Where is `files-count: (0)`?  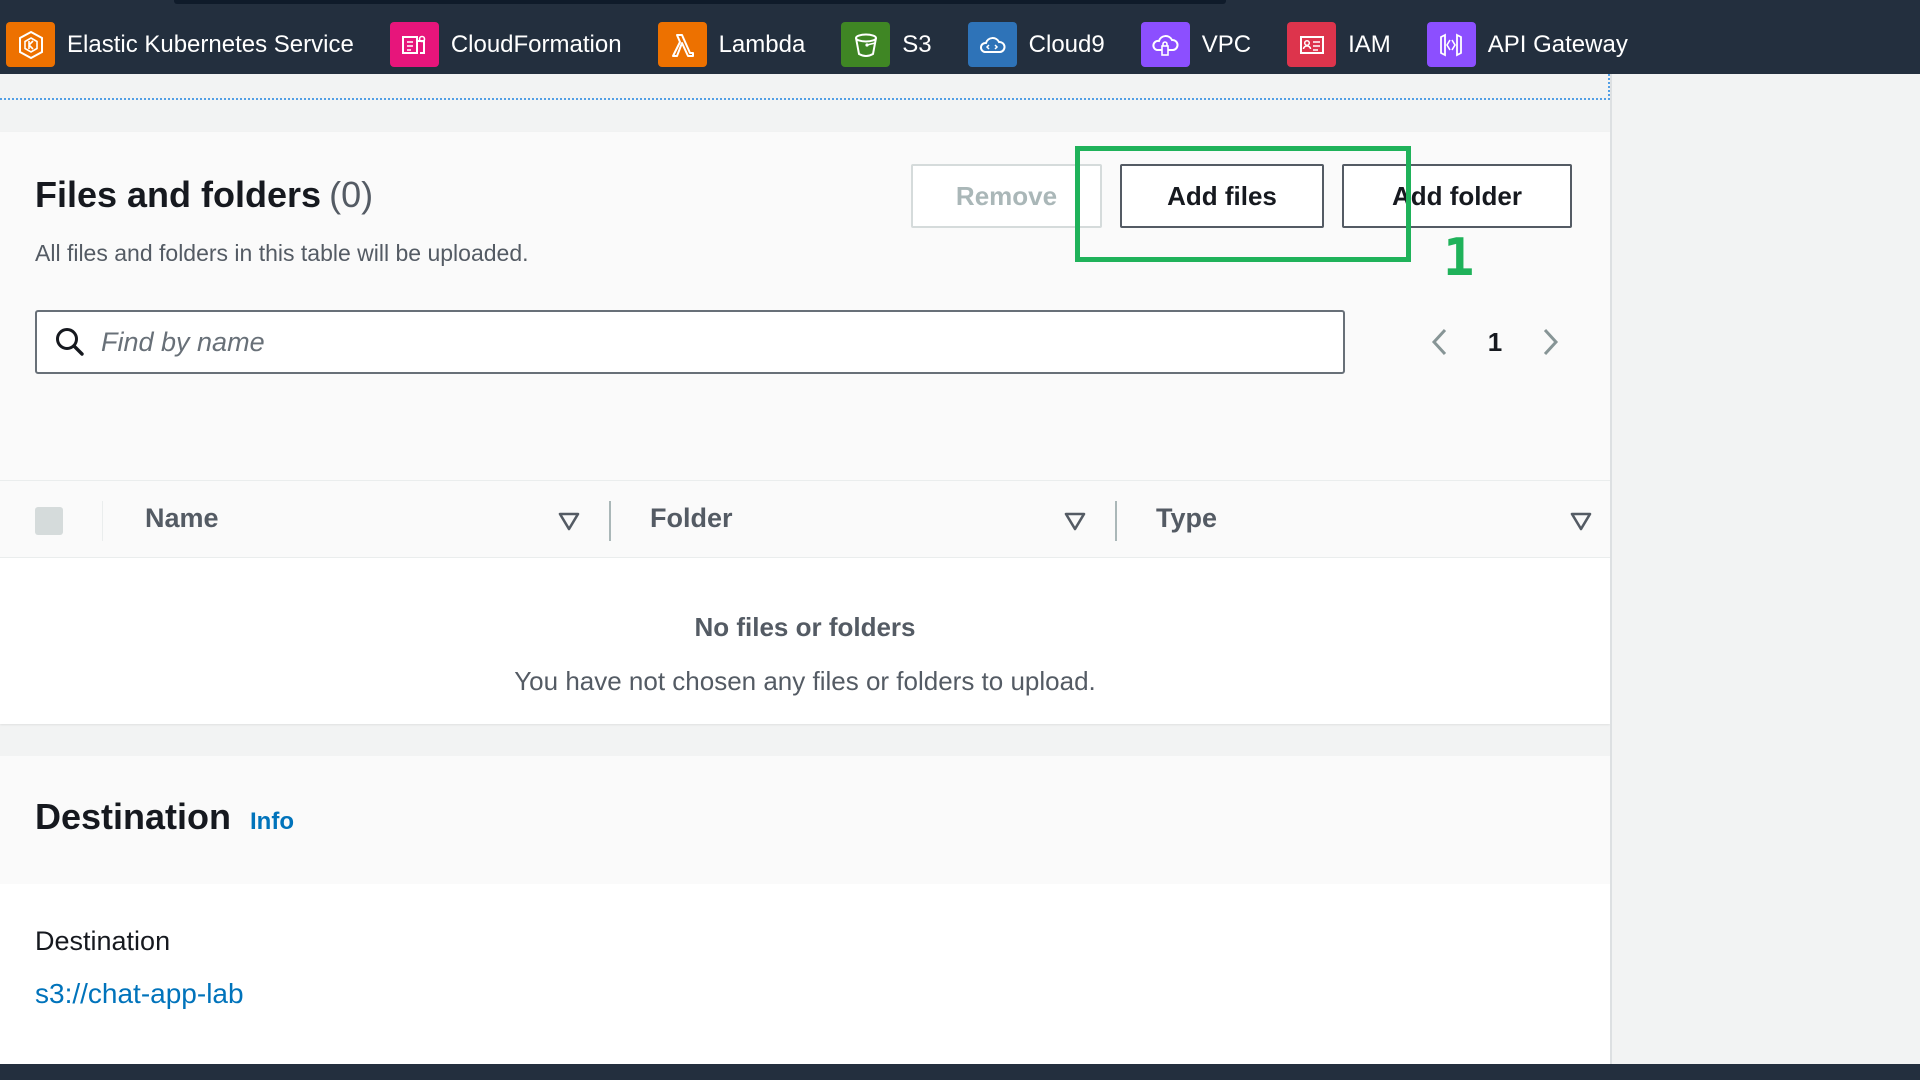
files-count: (0) is located at coordinates (351, 194).